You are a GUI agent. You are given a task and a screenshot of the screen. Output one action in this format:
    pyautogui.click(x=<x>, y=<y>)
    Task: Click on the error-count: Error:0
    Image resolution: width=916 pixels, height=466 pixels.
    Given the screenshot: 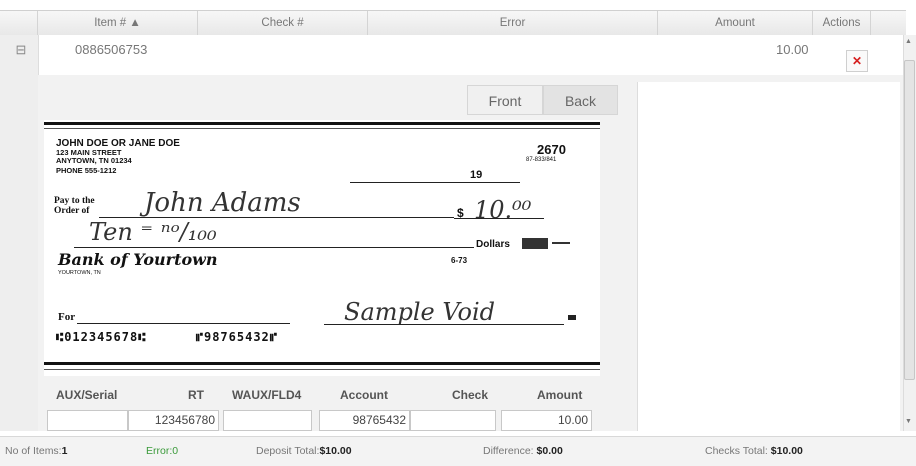 What is the action you would take?
    pyautogui.click(x=162, y=451)
    